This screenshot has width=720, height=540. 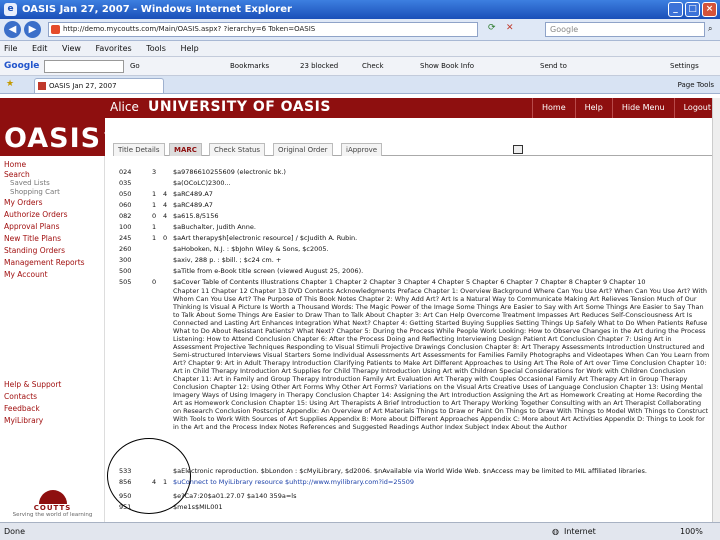 I want to click on favorites-star-icon: ★, so click(x=10, y=84).